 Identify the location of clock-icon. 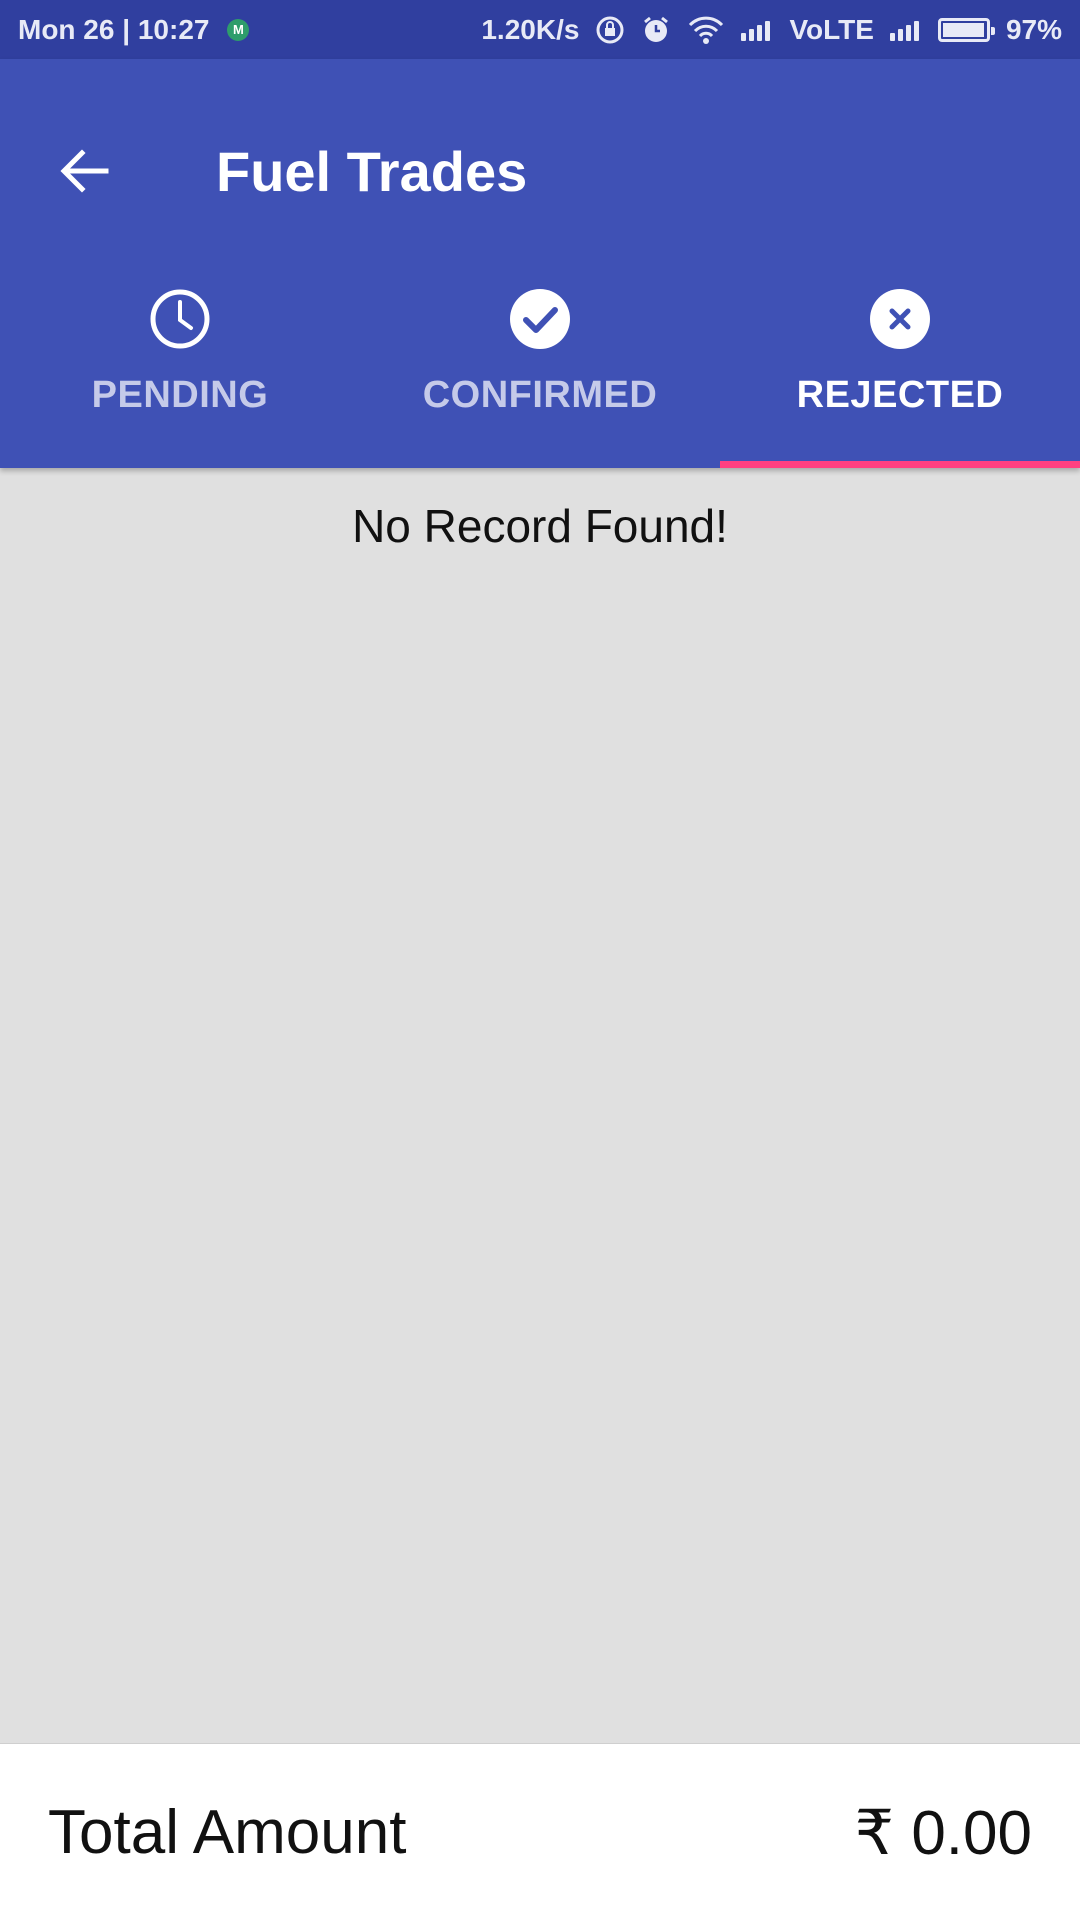
(180, 319).